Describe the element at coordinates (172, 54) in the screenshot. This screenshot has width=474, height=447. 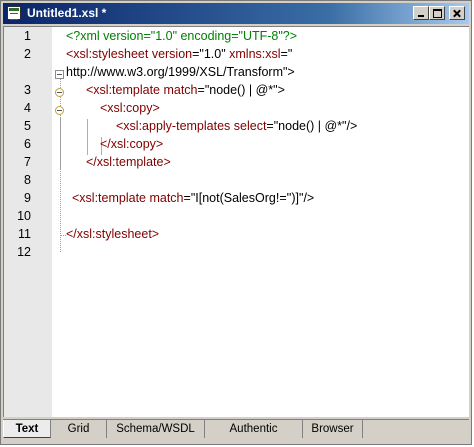
I see `syntax-token: version` at that location.